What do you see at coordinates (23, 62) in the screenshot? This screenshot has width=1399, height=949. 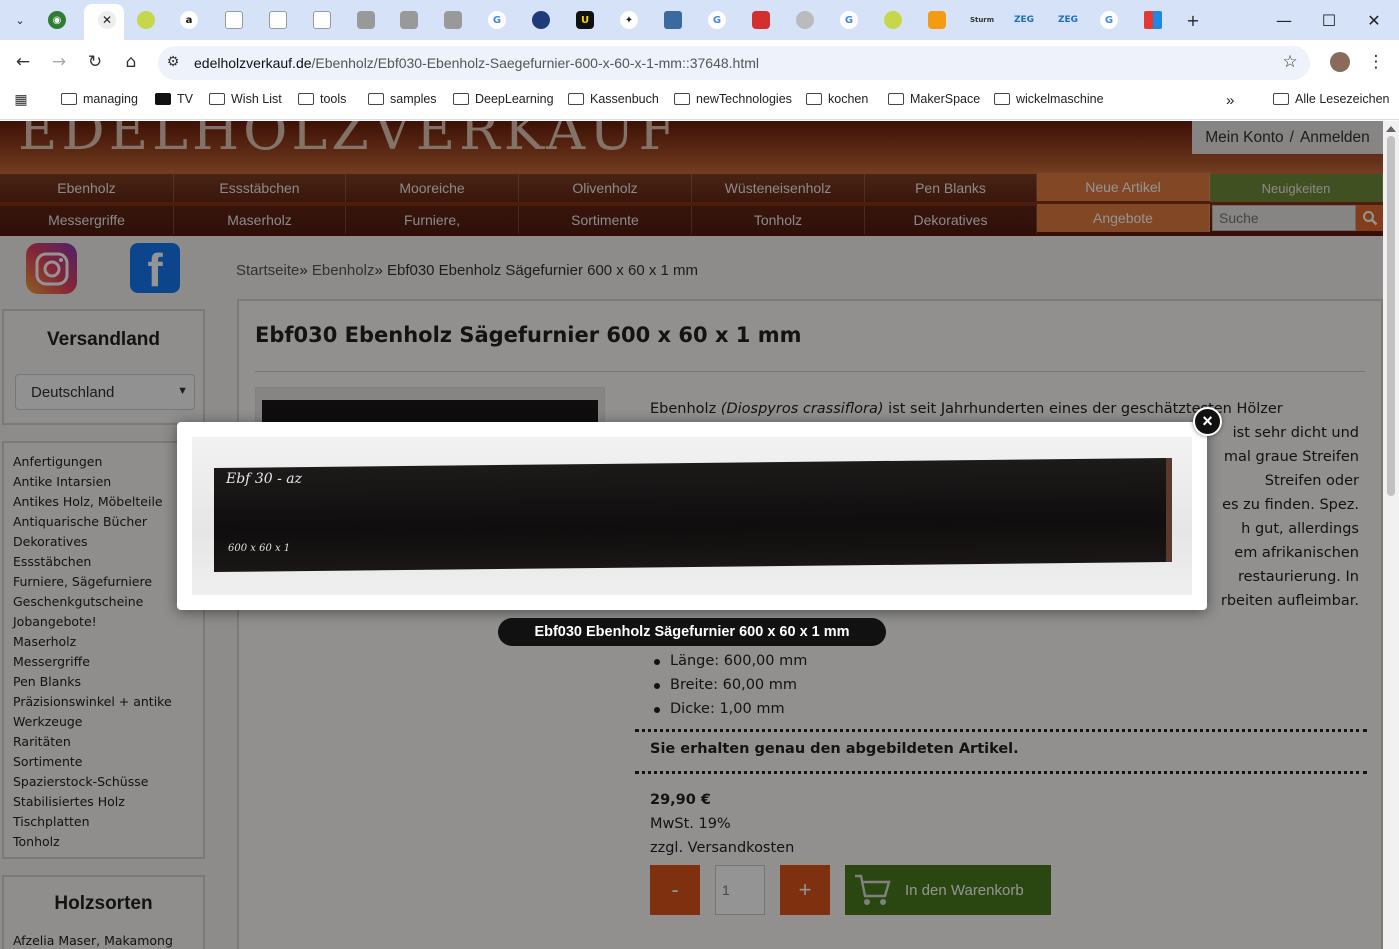 I see `back-icon: ←` at bounding box center [23, 62].